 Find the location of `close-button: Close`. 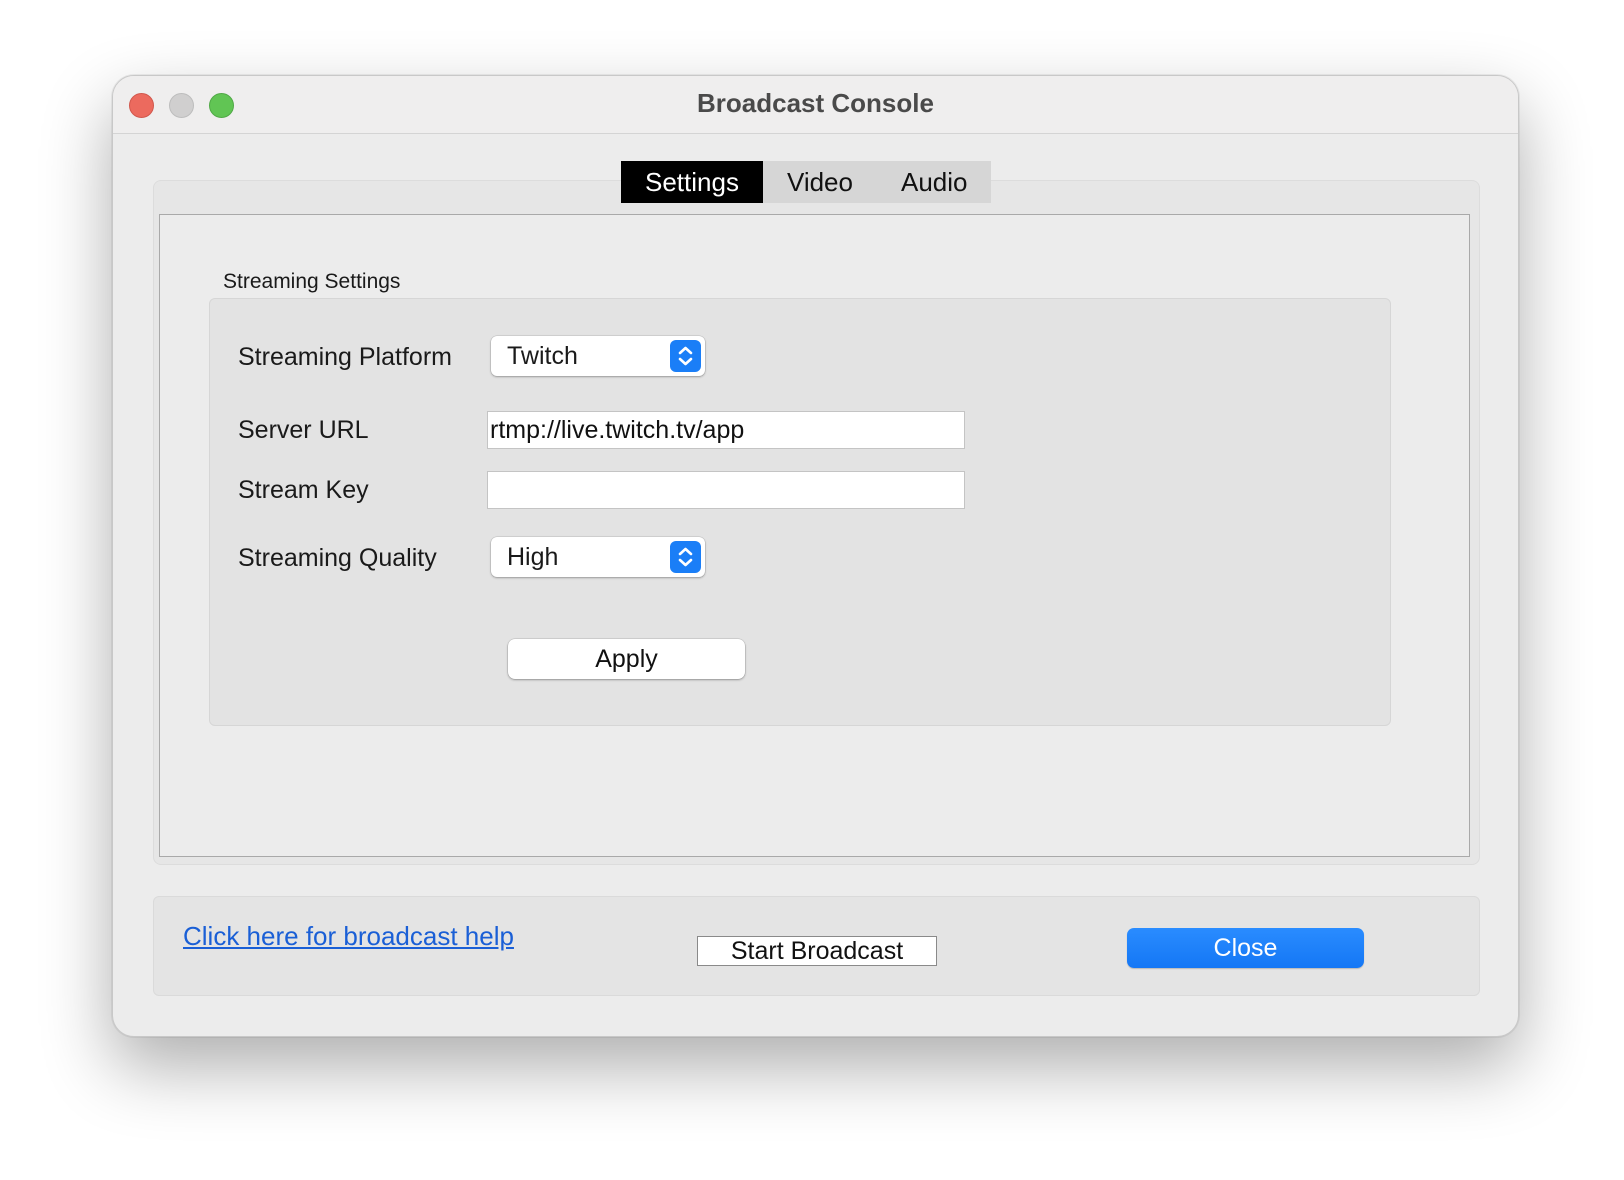

close-button: Close is located at coordinates (1245, 948).